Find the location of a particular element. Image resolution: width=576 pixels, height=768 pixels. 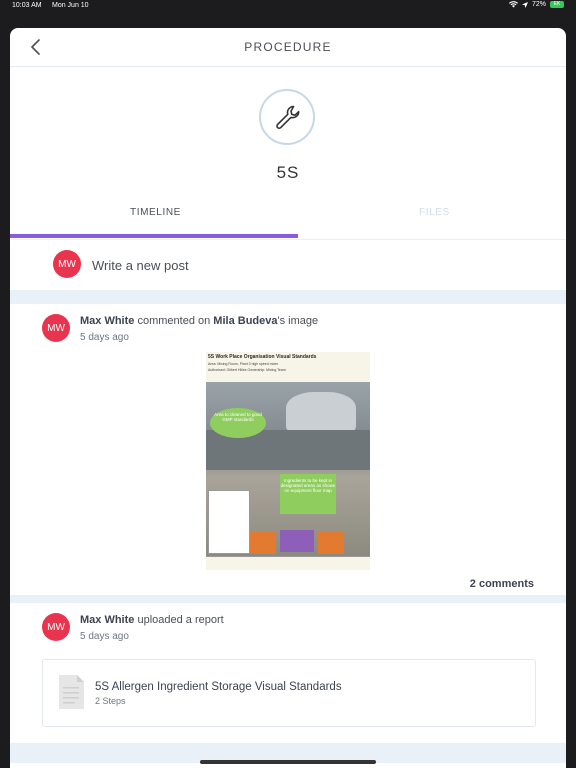

post-target: Mila Budeva is located at coordinates (245, 321).